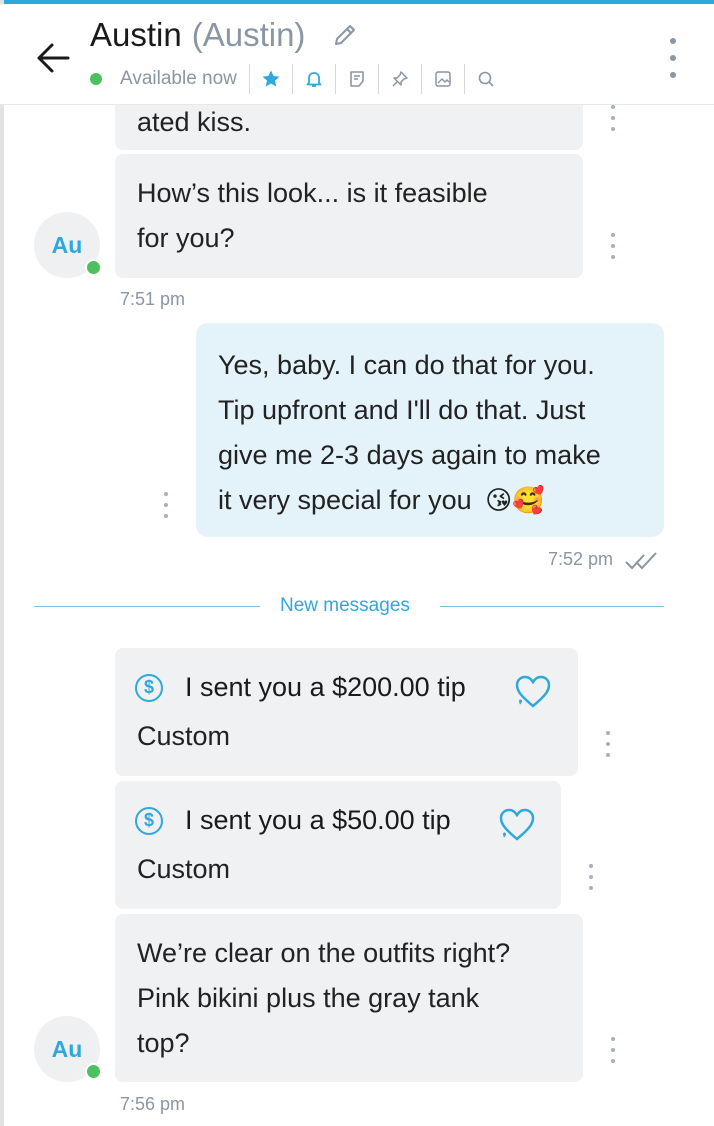 Image resolution: width=714 pixels, height=1126 pixels. What do you see at coordinates (248, 34) in the screenshot?
I see `contact-alias: (Austin)` at bounding box center [248, 34].